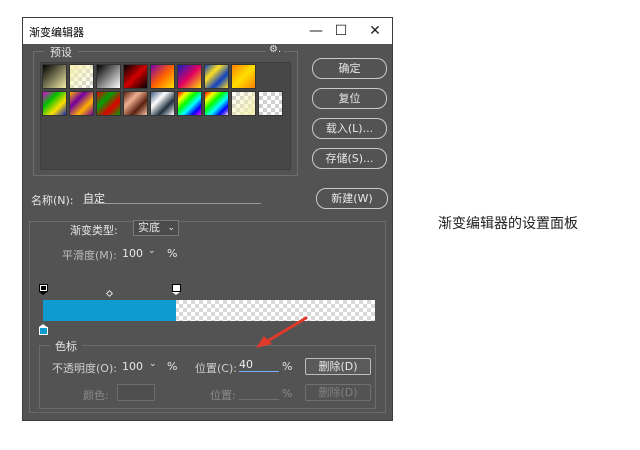 The height and width of the screenshot is (450, 640). I want to click on caption-text: 渐变编辑器的设置面板, so click(508, 224).